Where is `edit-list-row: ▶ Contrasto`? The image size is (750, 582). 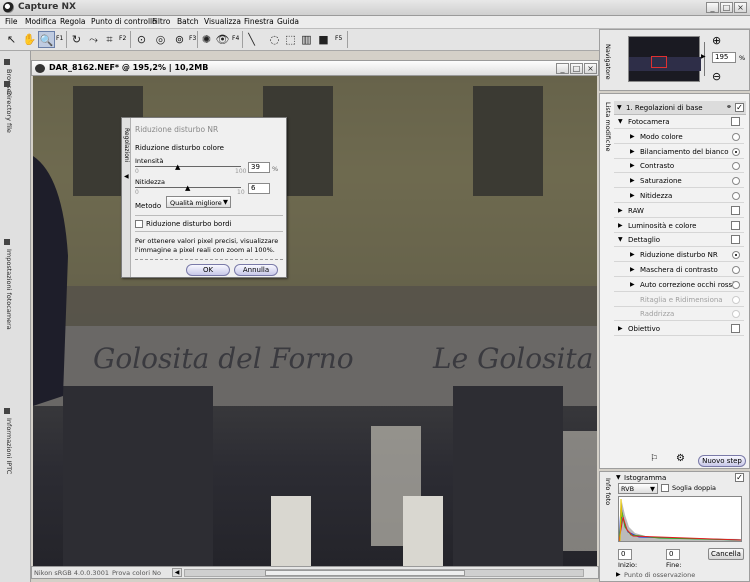
edit-list-row: ▶ Contrasto is located at coordinates (679, 166).